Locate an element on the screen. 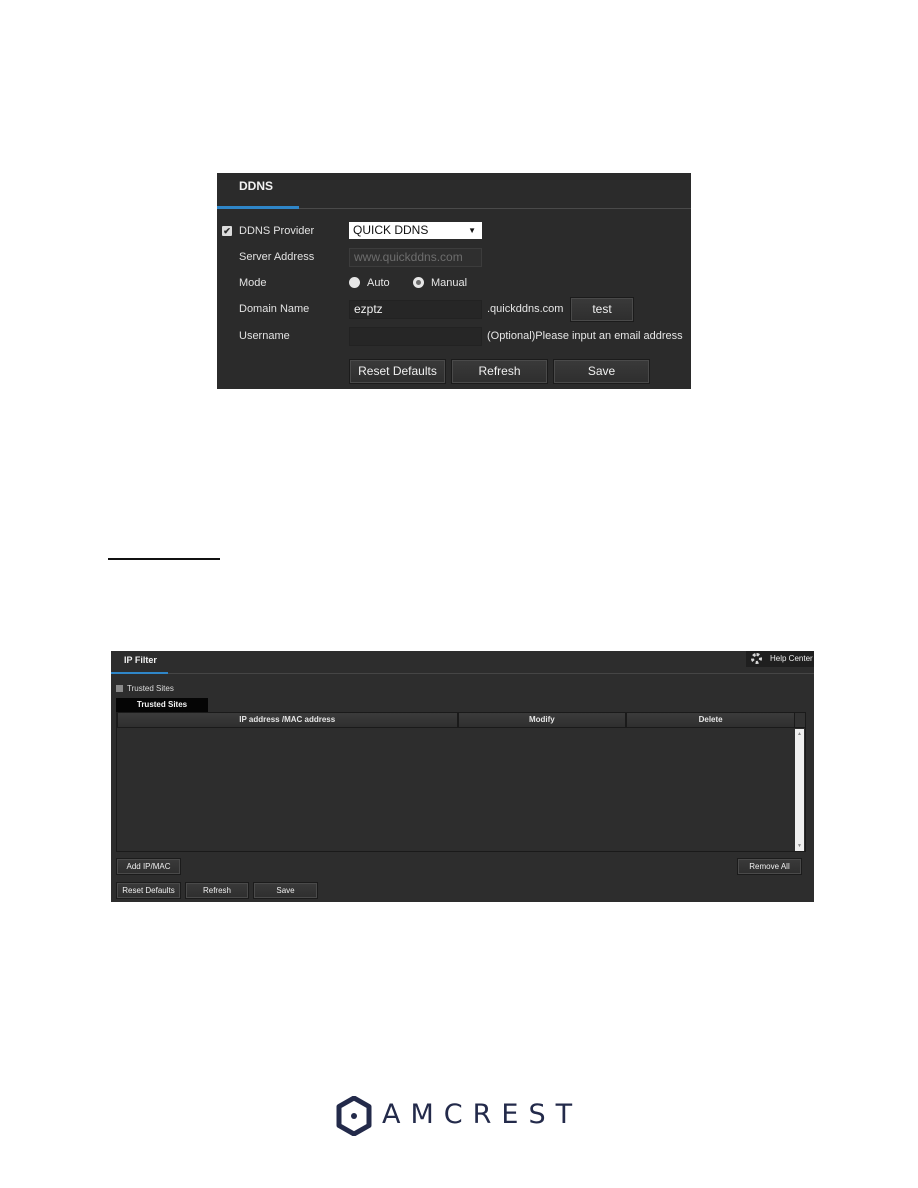 The height and width of the screenshot is (1188, 918). username-label: Username is located at coordinates (264, 336).